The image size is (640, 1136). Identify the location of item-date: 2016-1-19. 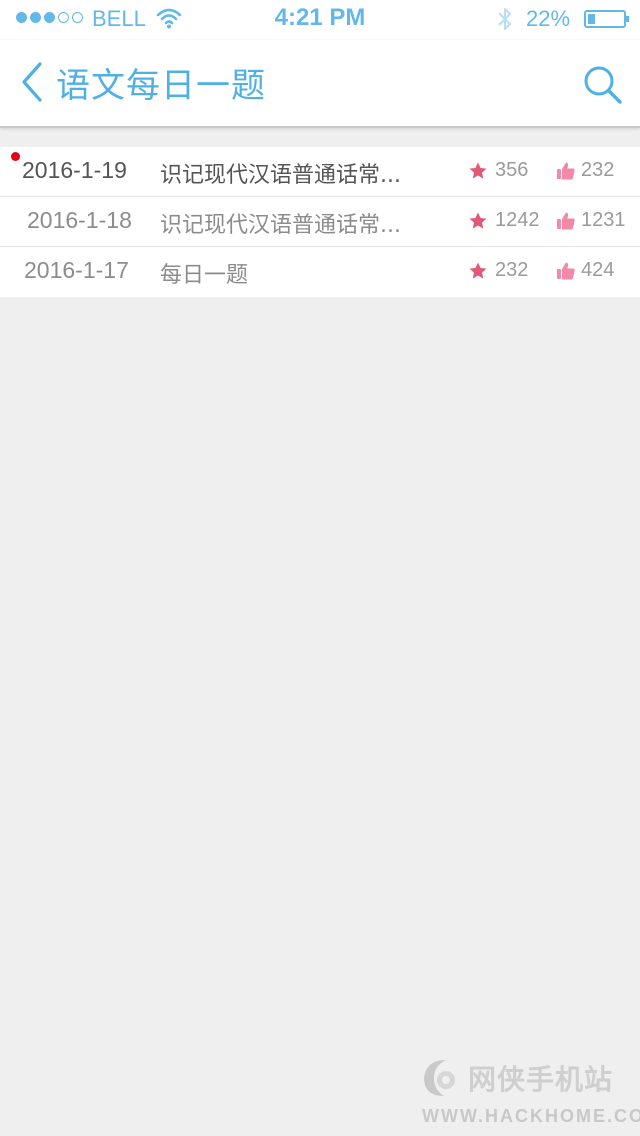
(74, 170).